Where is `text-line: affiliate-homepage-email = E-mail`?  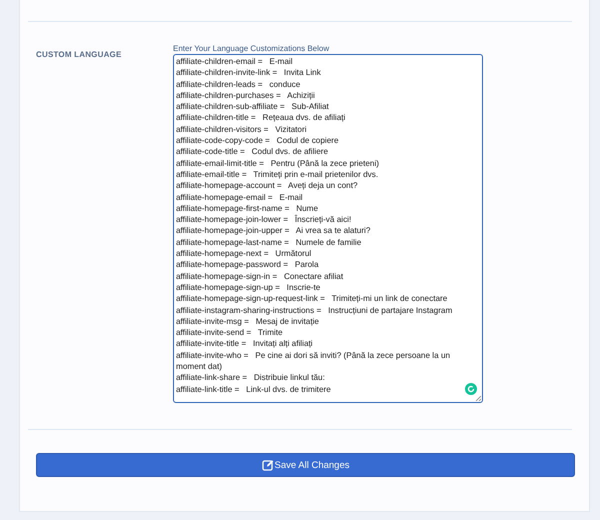
text-line: affiliate-homepage-email = E-mail is located at coordinates (239, 197).